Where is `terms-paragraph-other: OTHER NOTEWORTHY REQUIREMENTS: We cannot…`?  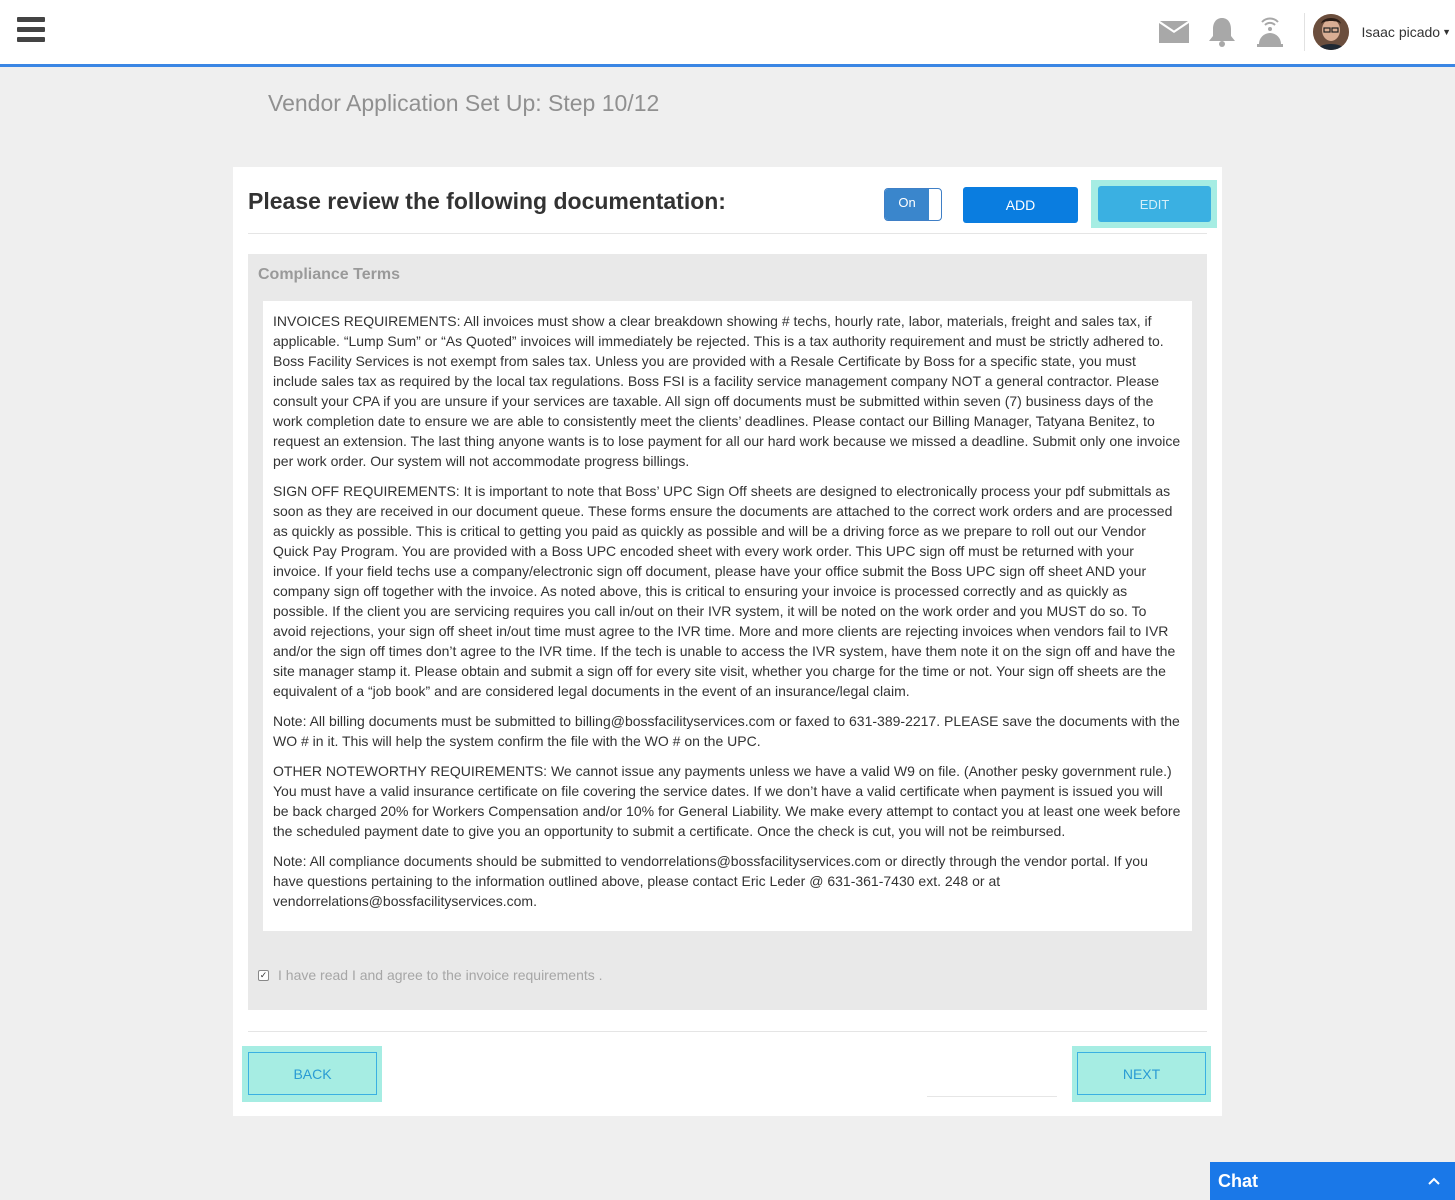
terms-paragraph-other: OTHER NOTEWORTHY REQUIREMENTS: We cannot… is located at coordinates (727, 801).